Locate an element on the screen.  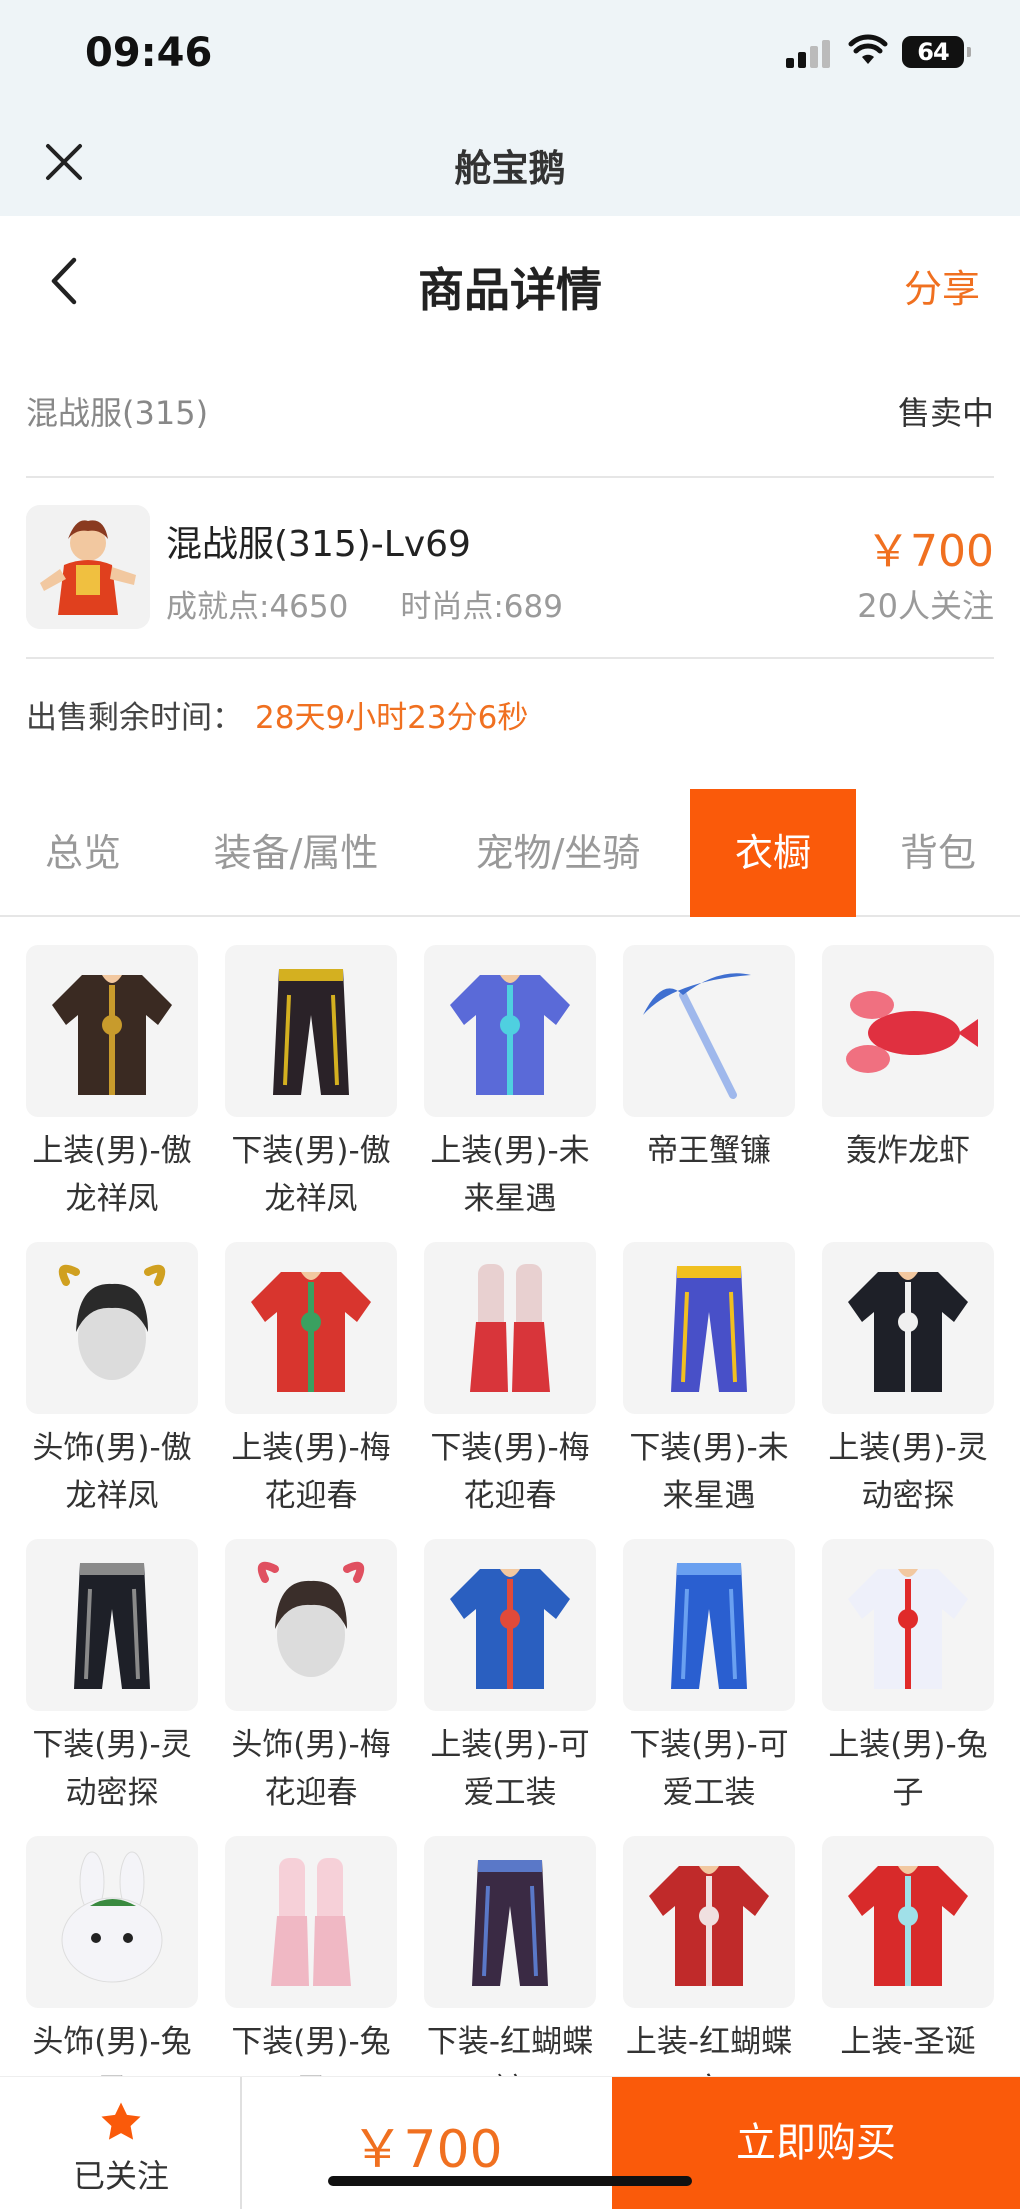
bunny-icon is located at coordinates (112, 1922).